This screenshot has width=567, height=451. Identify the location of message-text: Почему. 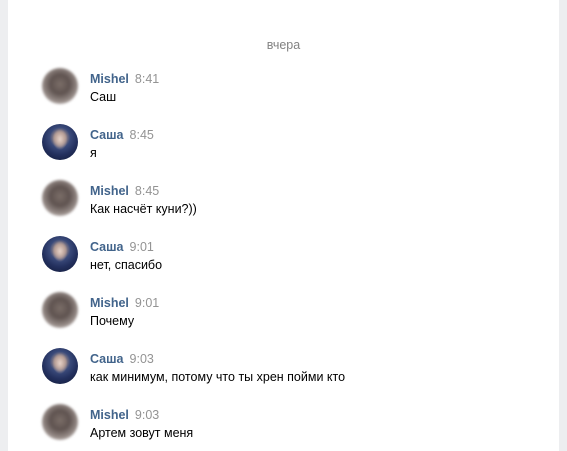
(112, 321).